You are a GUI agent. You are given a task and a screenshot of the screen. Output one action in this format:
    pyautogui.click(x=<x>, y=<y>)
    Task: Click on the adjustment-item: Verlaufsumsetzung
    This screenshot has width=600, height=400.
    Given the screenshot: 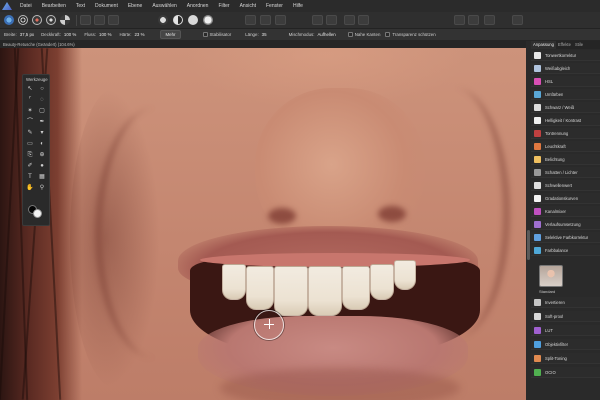 What is the action you would take?
    pyautogui.click(x=565, y=224)
    